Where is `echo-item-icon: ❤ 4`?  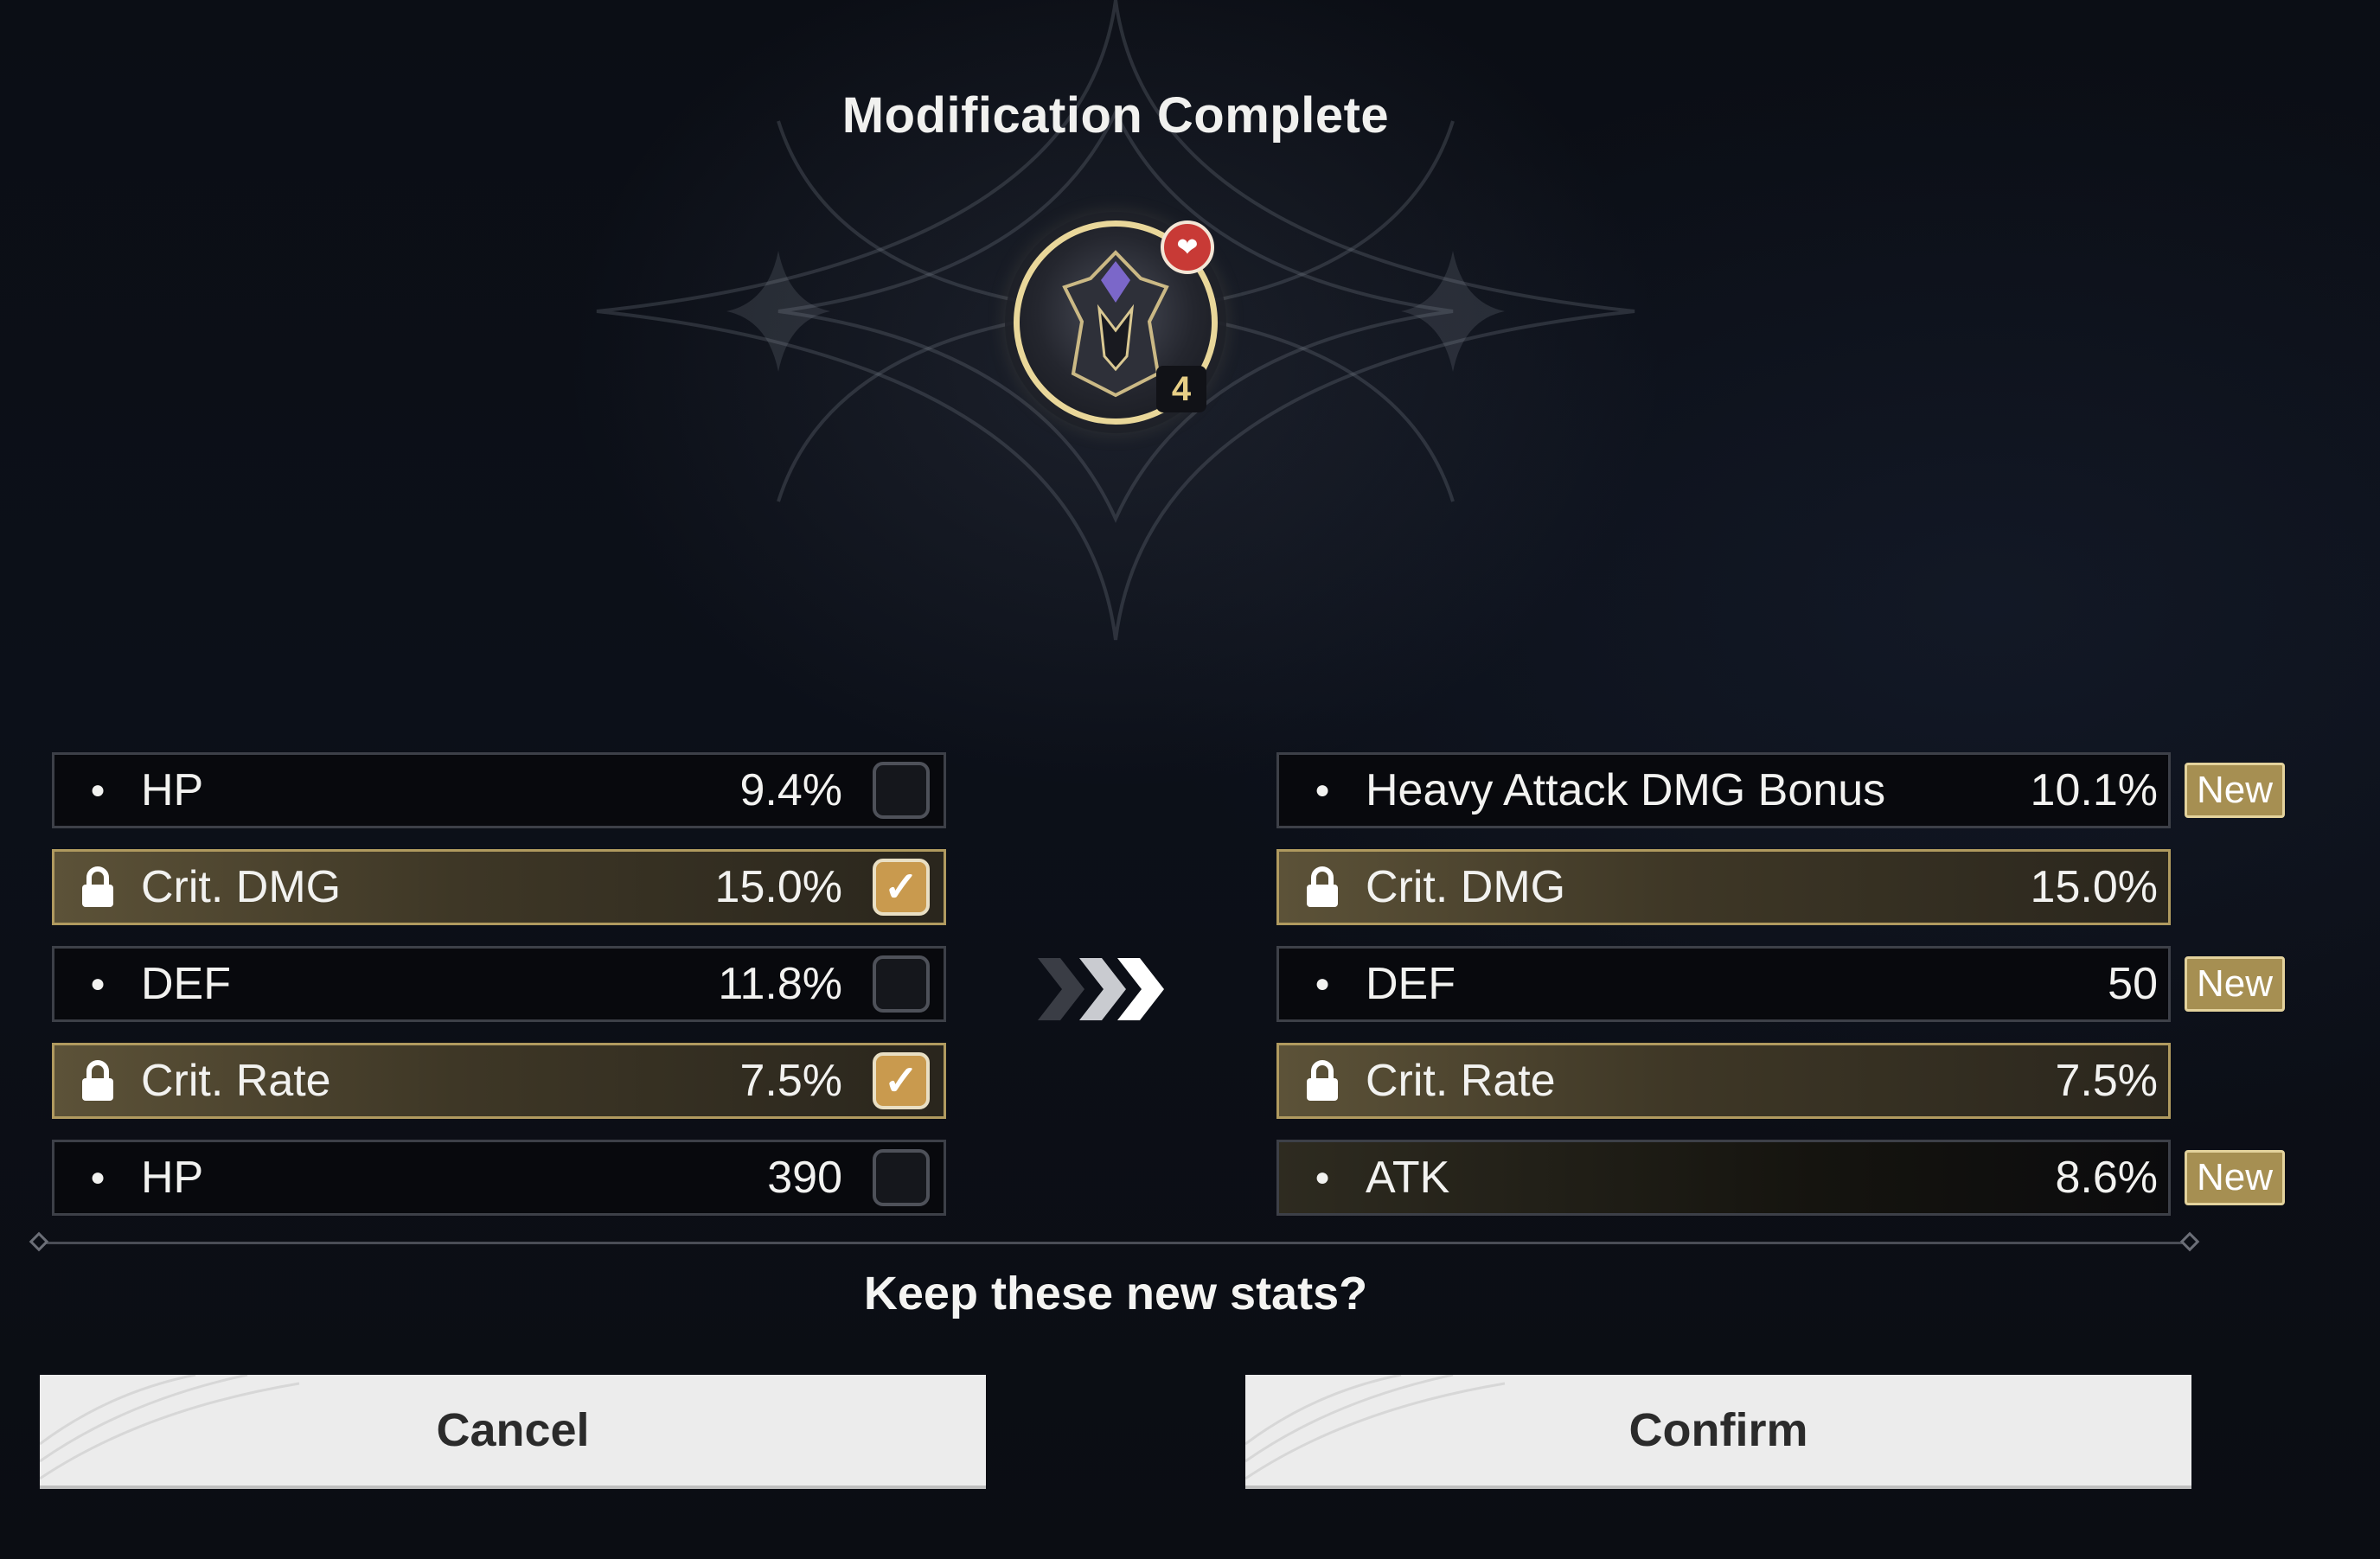
echo-item-icon: ❤ 4 is located at coordinates (1116, 322).